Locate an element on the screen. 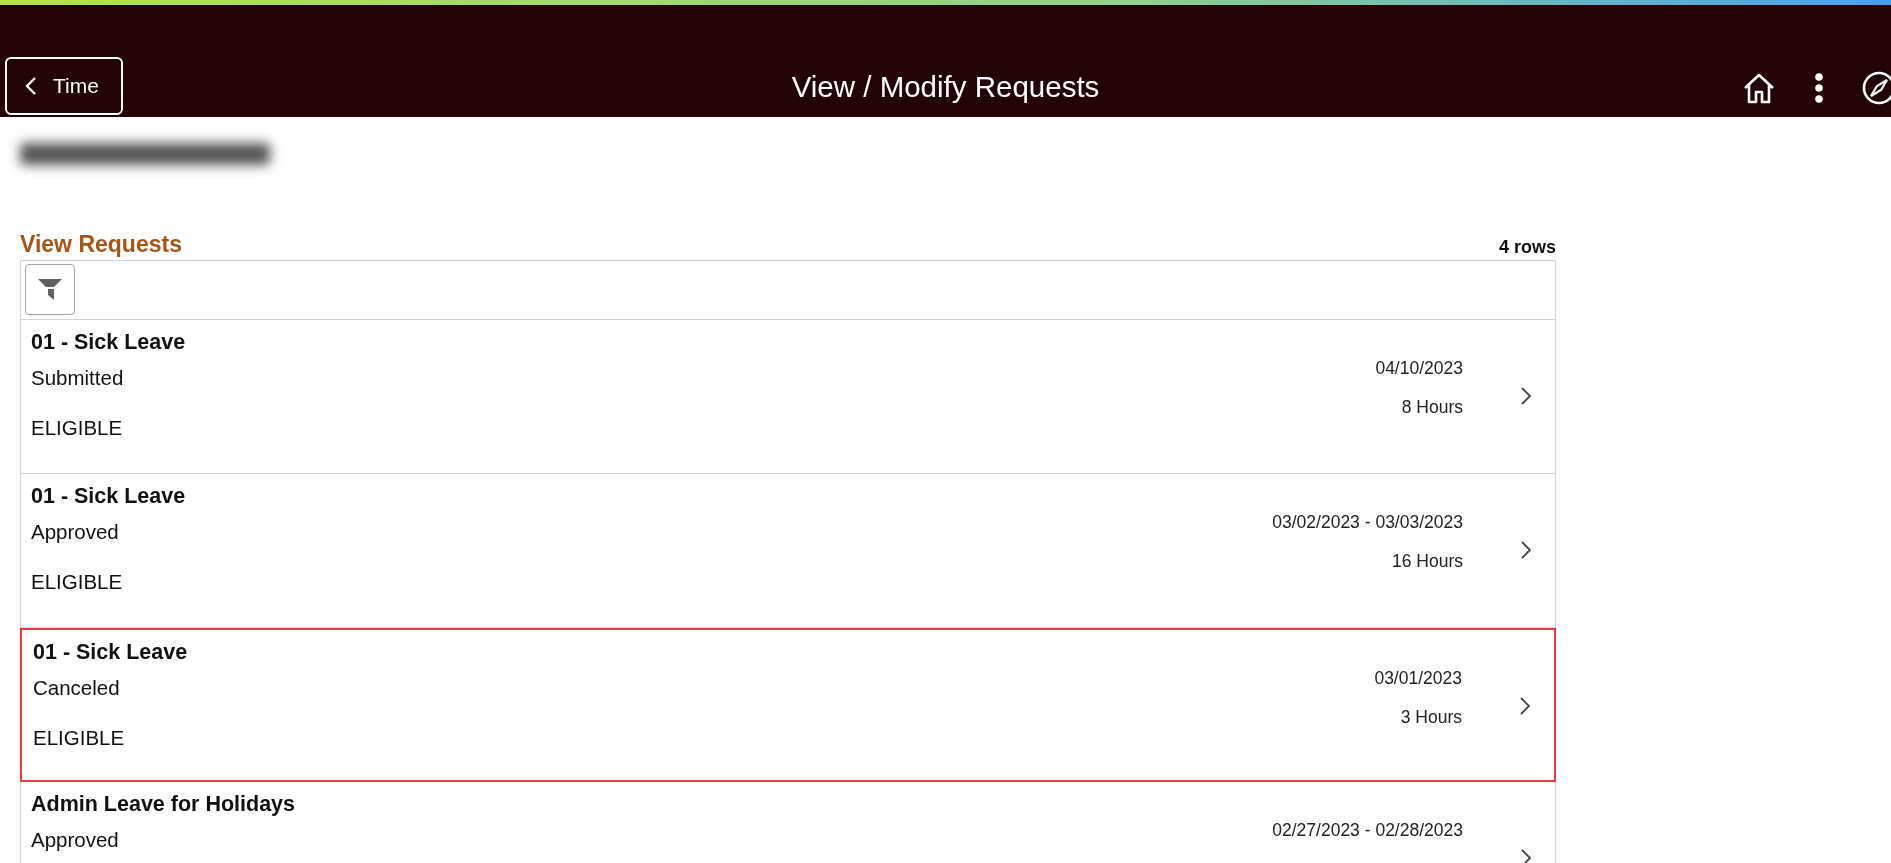 The height and width of the screenshot is (863, 1891). request-row: Admin Leave for Holidays Approved 02/27/2023 - 02/28/2023 is located at coordinates (788, 822).